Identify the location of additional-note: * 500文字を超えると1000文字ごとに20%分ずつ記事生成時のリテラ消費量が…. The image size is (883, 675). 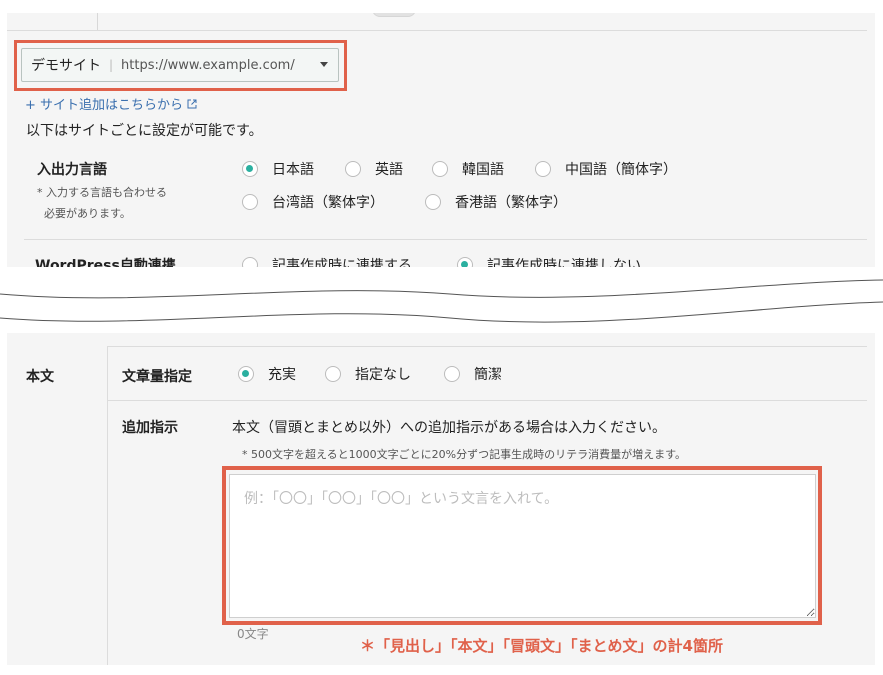
(464, 454).